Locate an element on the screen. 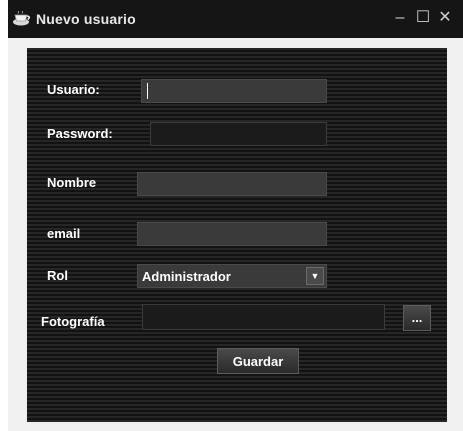  maximize-button: ☐ is located at coordinates (423, 18).